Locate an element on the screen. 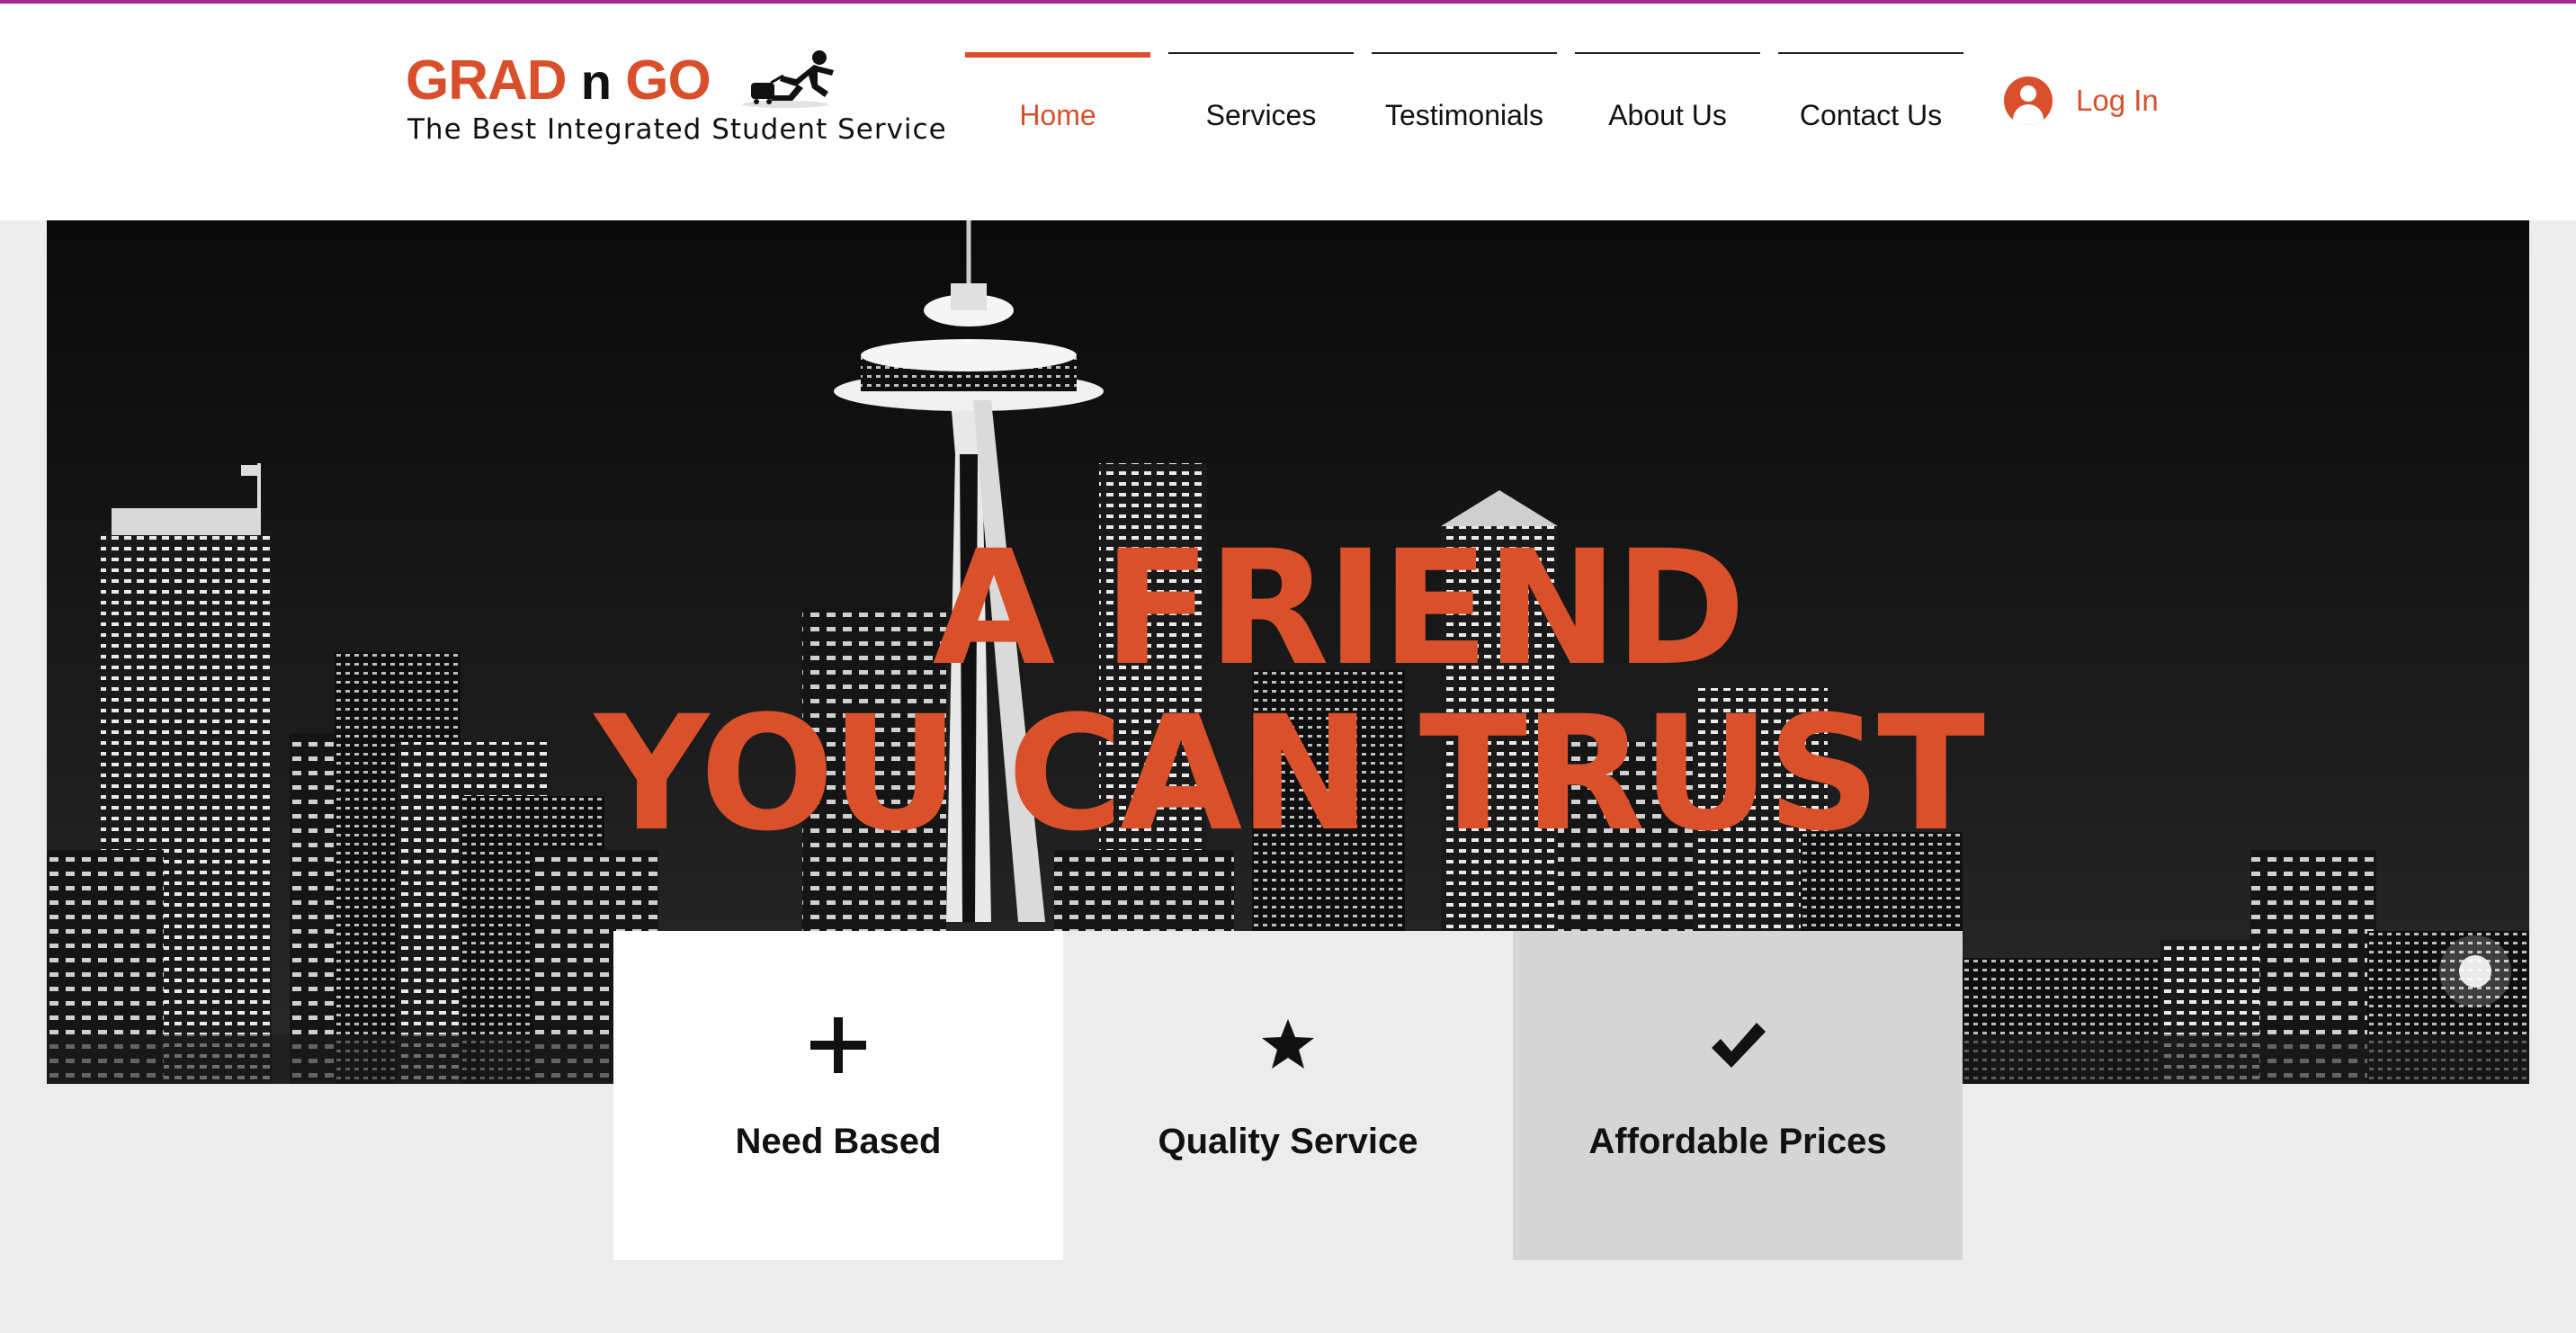 This screenshot has height=1333, width=2576. brand-name-n: n is located at coordinates (596, 81).